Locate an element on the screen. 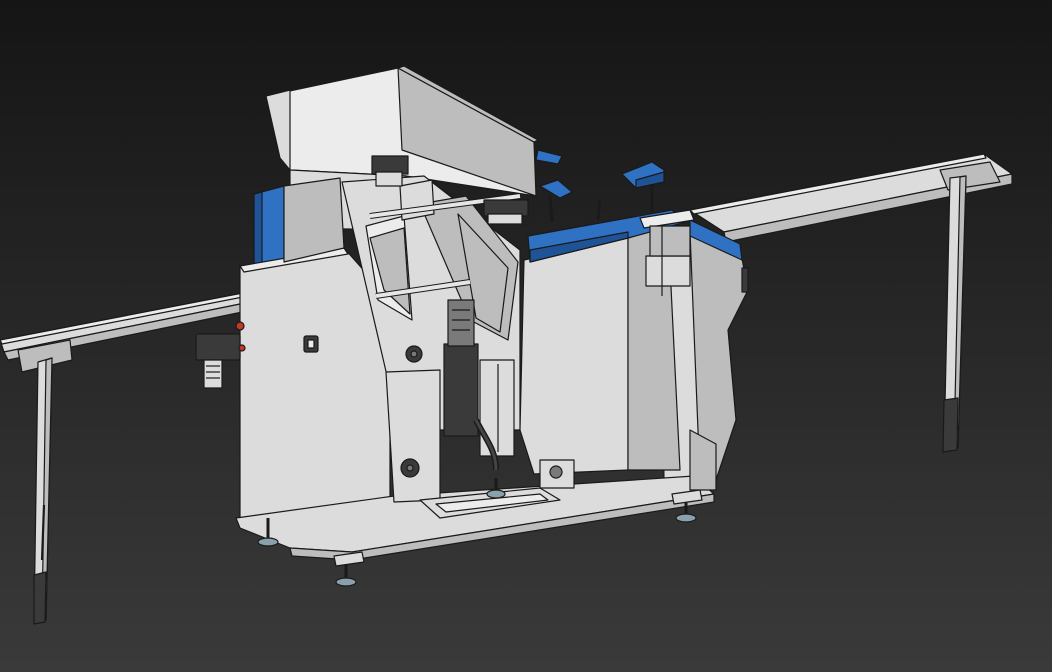 The height and width of the screenshot is (672, 1052). top-sensor-right is located at coordinates (506, 212).